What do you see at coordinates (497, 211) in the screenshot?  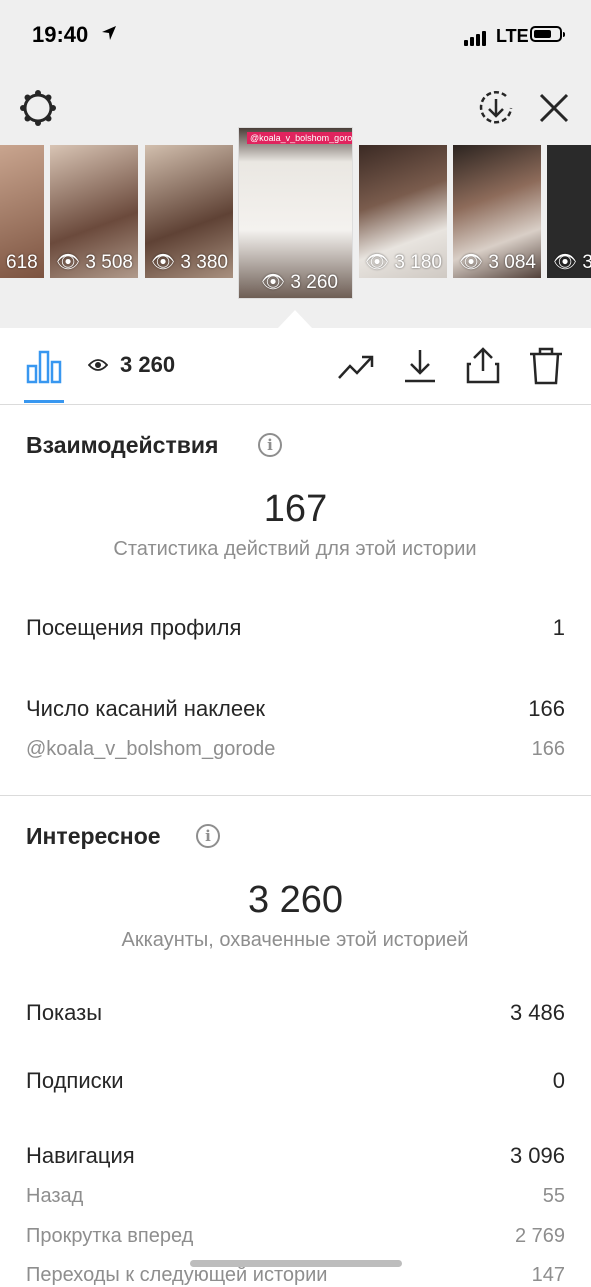 I see `story-thumbnail: 👁 3 084` at bounding box center [497, 211].